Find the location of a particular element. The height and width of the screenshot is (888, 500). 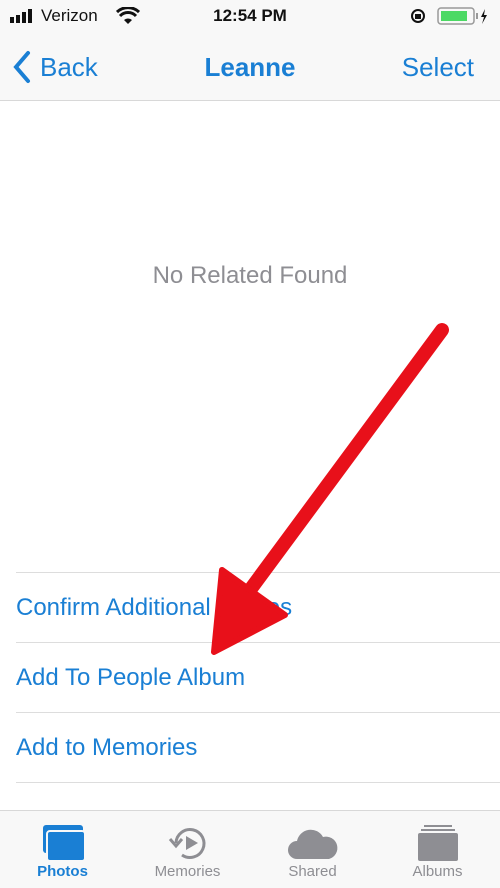

albums-icon is located at coordinates (437, 843).